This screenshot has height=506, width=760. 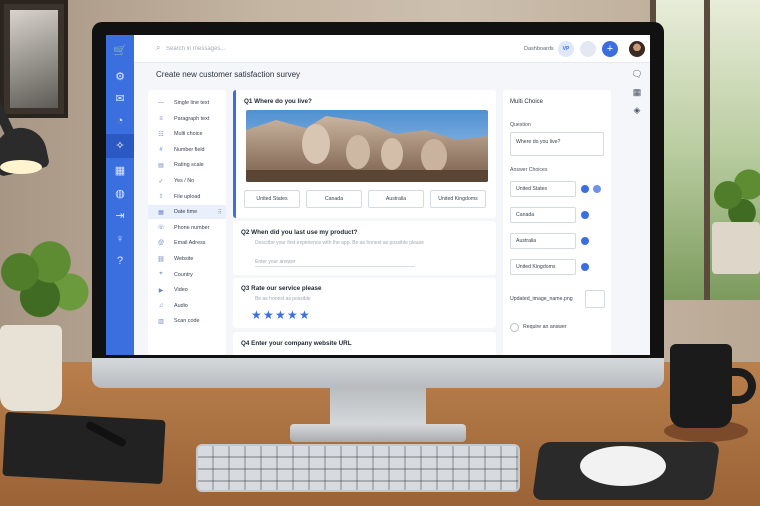 I want to click on magic-icon: ✧, so click(x=120, y=146).